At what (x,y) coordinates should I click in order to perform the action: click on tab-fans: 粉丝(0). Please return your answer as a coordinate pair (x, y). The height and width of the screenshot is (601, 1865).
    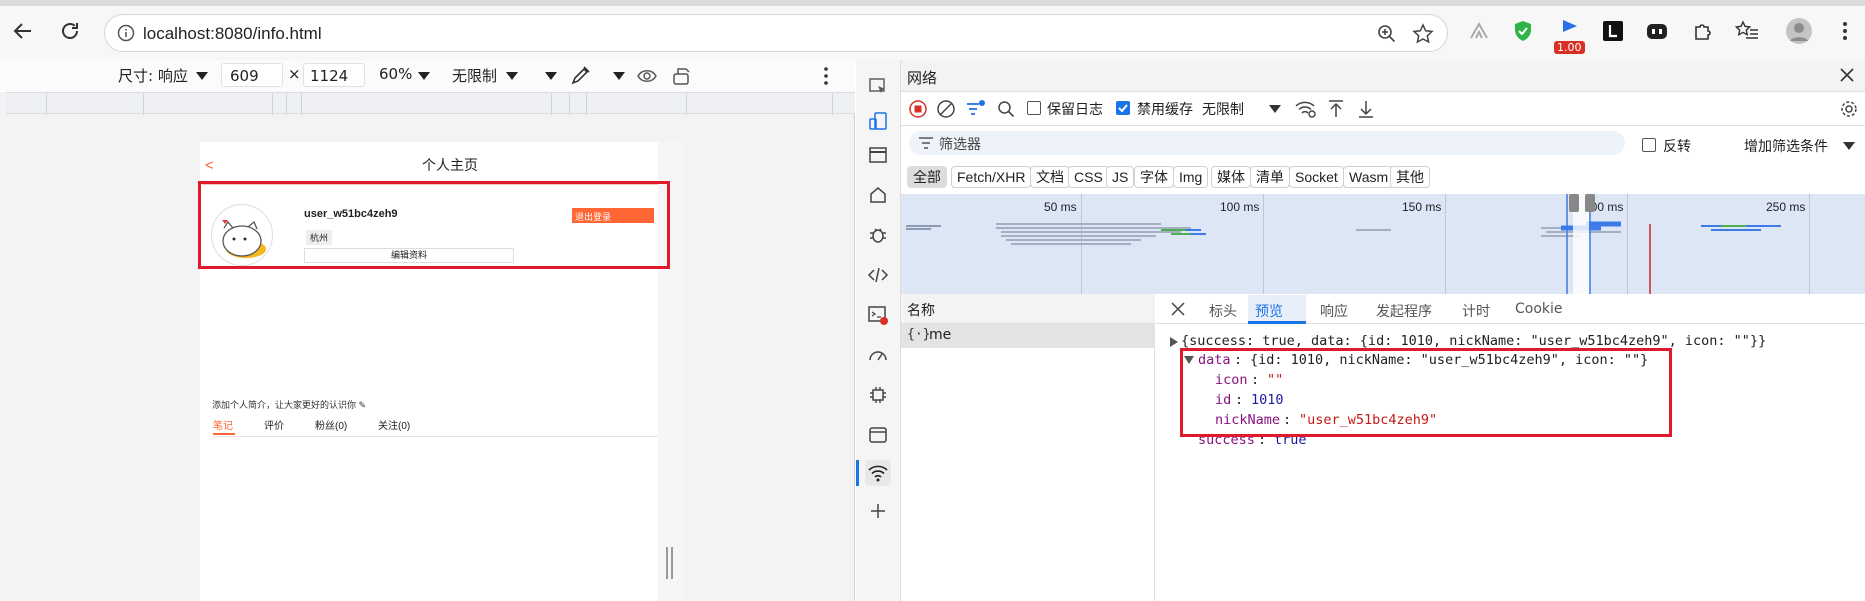
    Looking at the image, I should click on (331, 424).